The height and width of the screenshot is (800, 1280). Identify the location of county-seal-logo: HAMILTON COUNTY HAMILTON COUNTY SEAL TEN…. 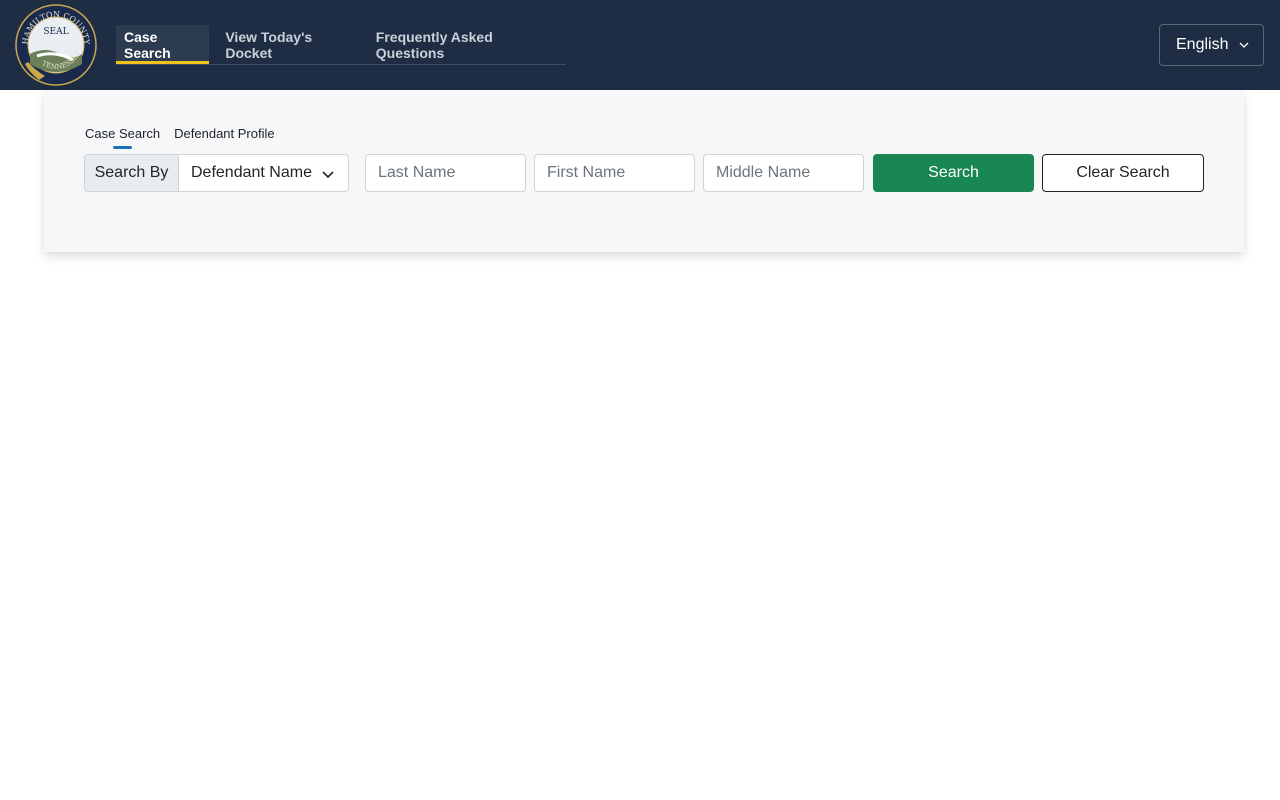
(59, 43).